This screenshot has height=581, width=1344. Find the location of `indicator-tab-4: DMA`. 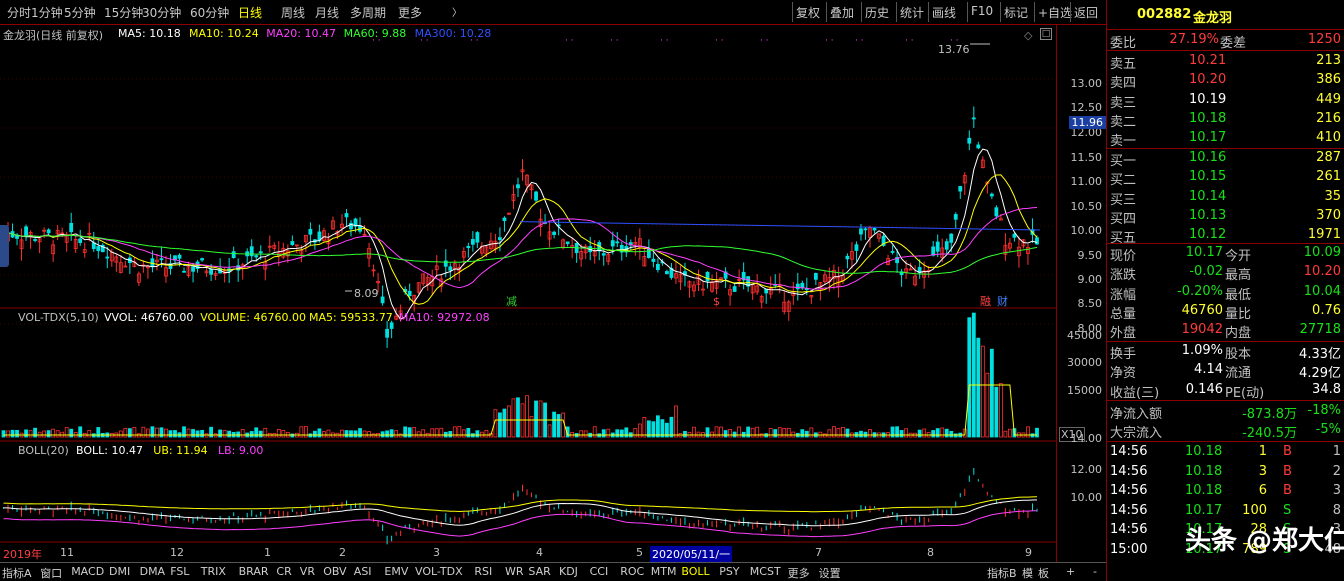

indicator-tab-4: DMA is located at coordinates (153, 571).